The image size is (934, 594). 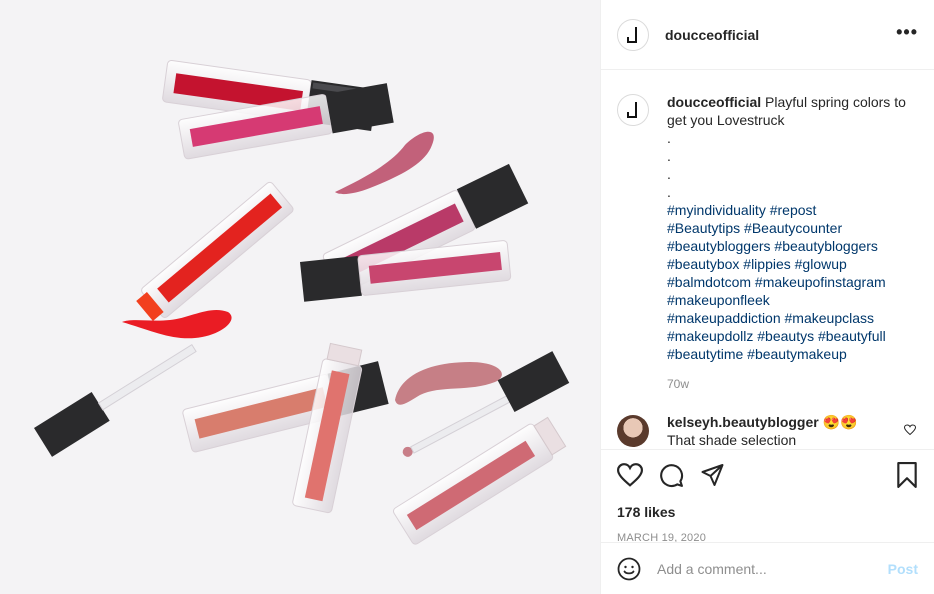 What do you see at coordinates (757, 354) in the screenshot?
I see `hashtag-line: #beautytime #beautymakeup` at bounding box center [757, 354].